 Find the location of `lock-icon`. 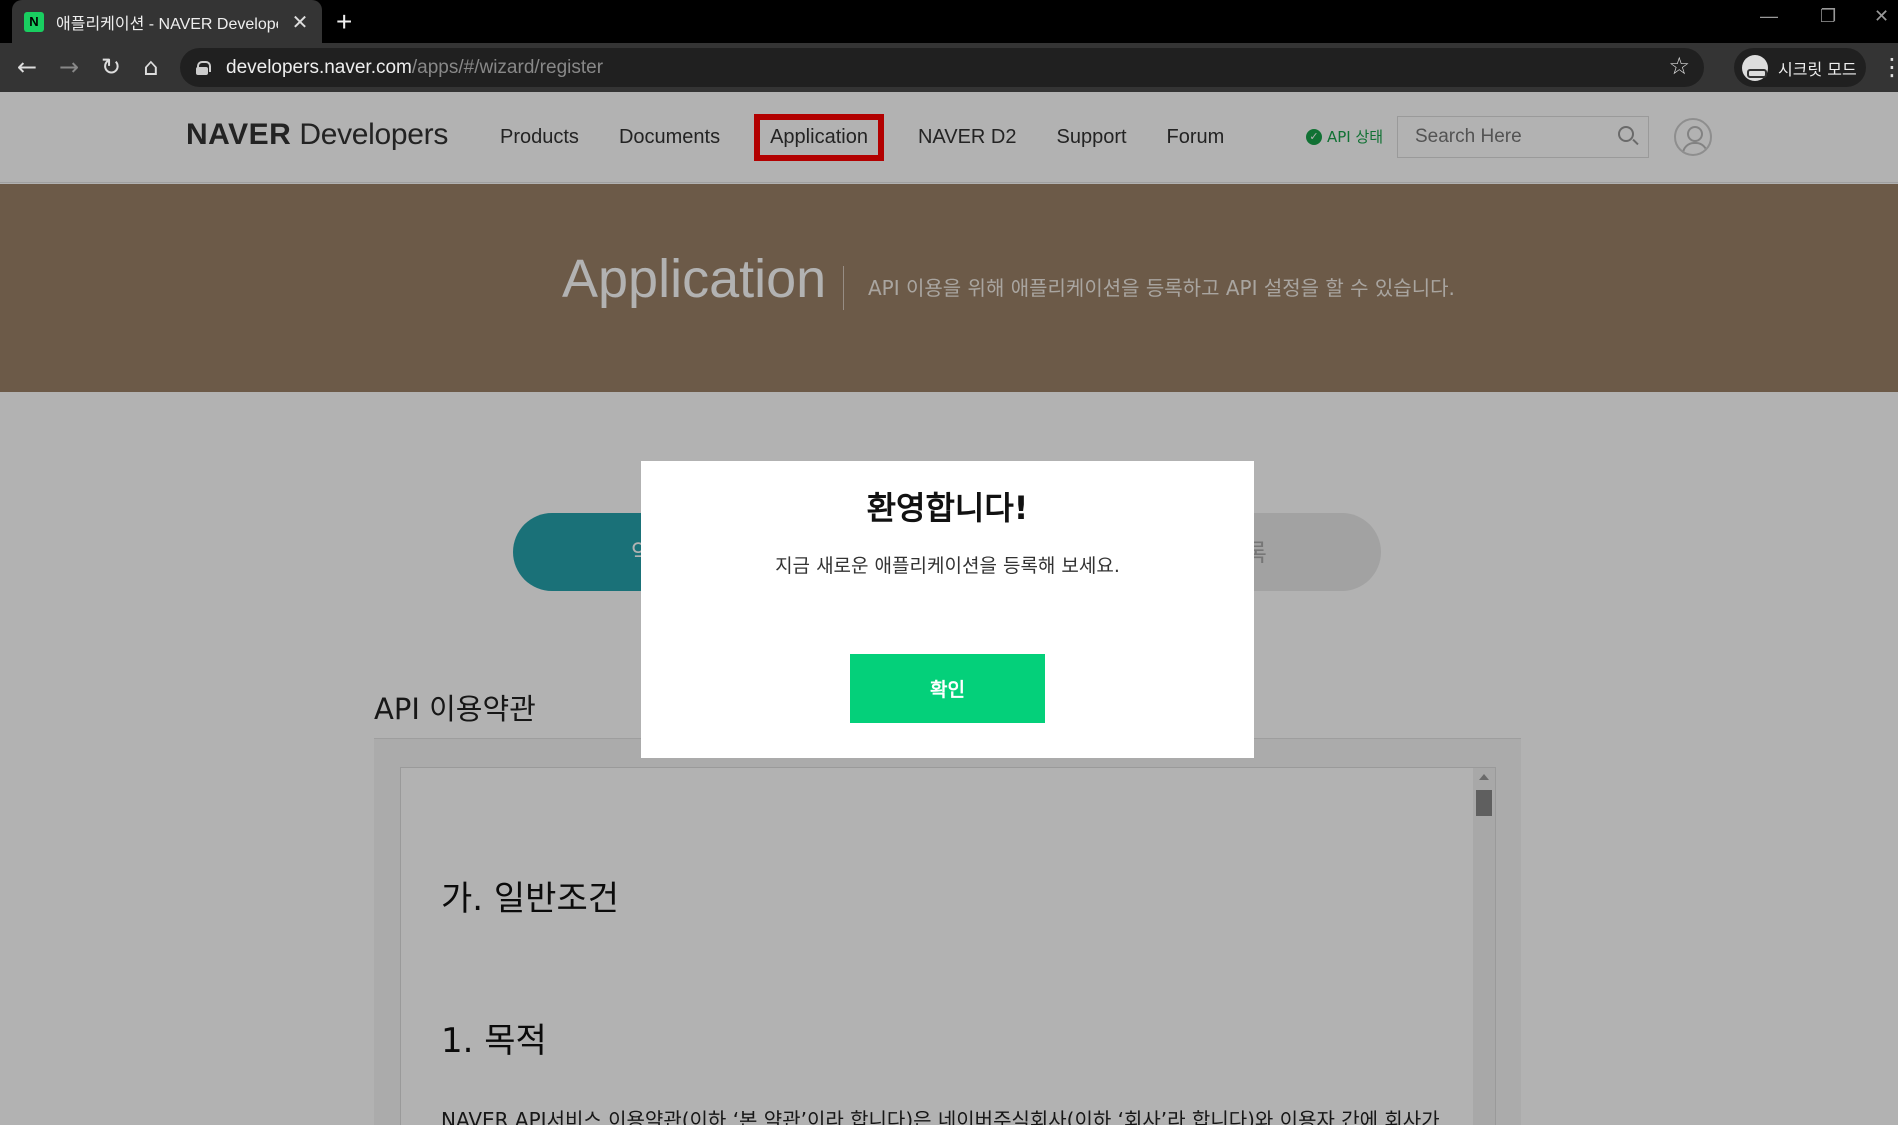

lock-icon is located at coordinates (203, 67).